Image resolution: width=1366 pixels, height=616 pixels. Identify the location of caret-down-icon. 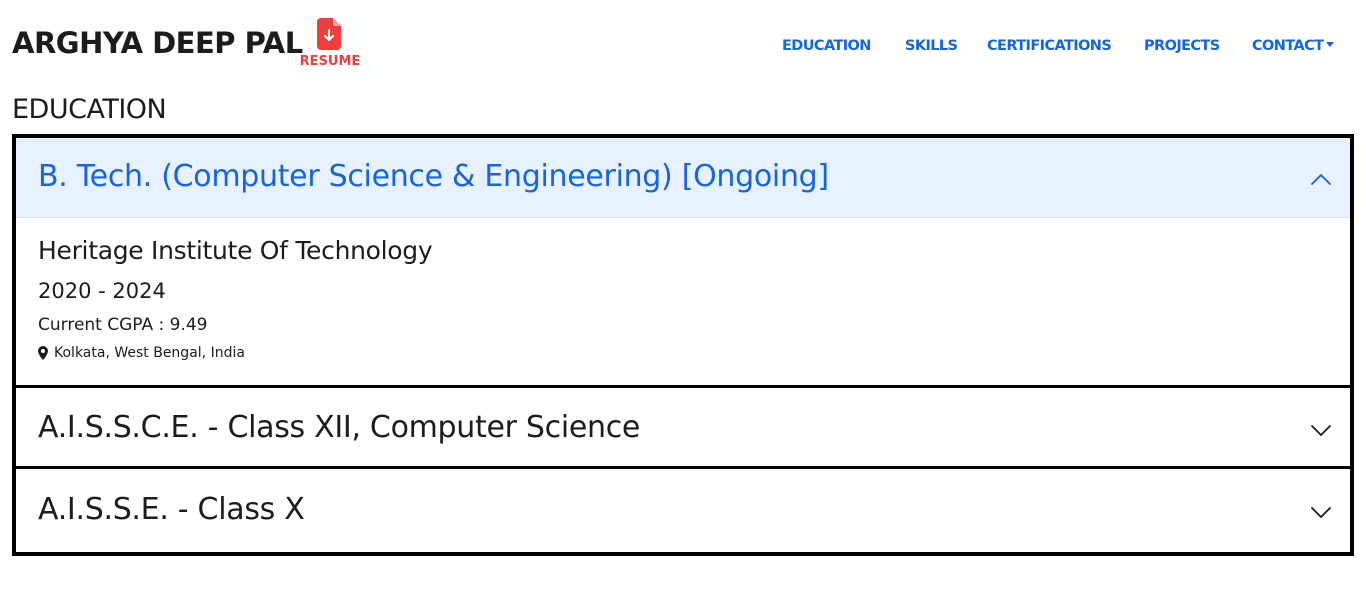
(1330, 44).